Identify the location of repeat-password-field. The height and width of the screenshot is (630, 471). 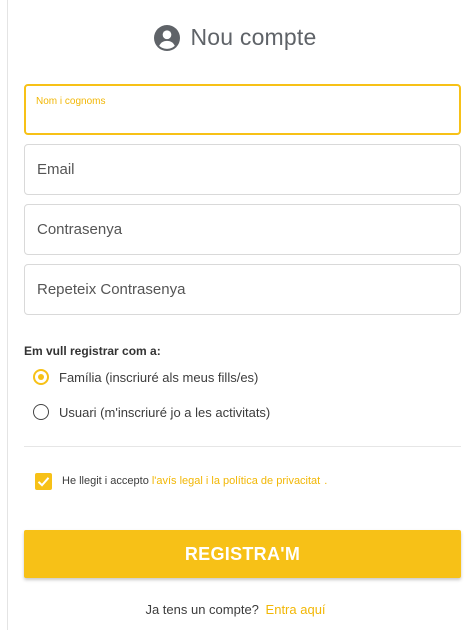
(242, 289).